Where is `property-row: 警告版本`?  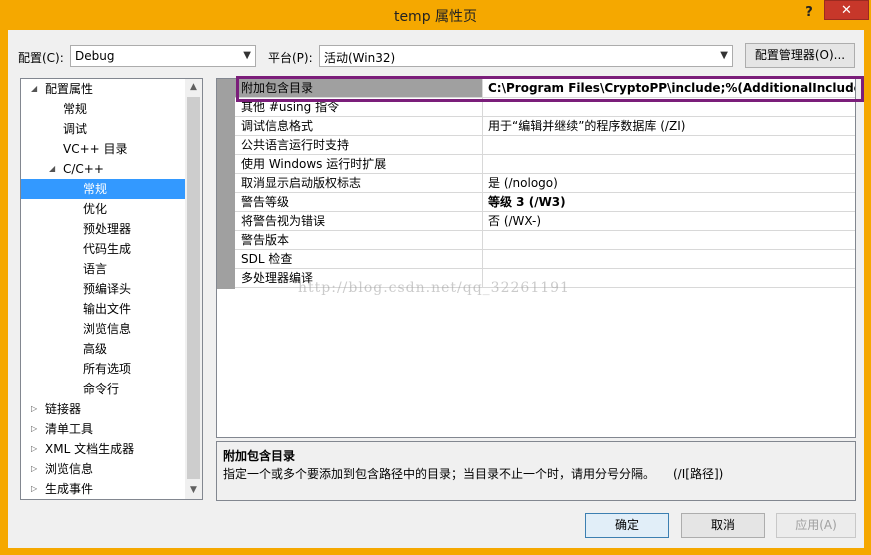 property-row: 警告版本 is located at coordinates (545, 240).